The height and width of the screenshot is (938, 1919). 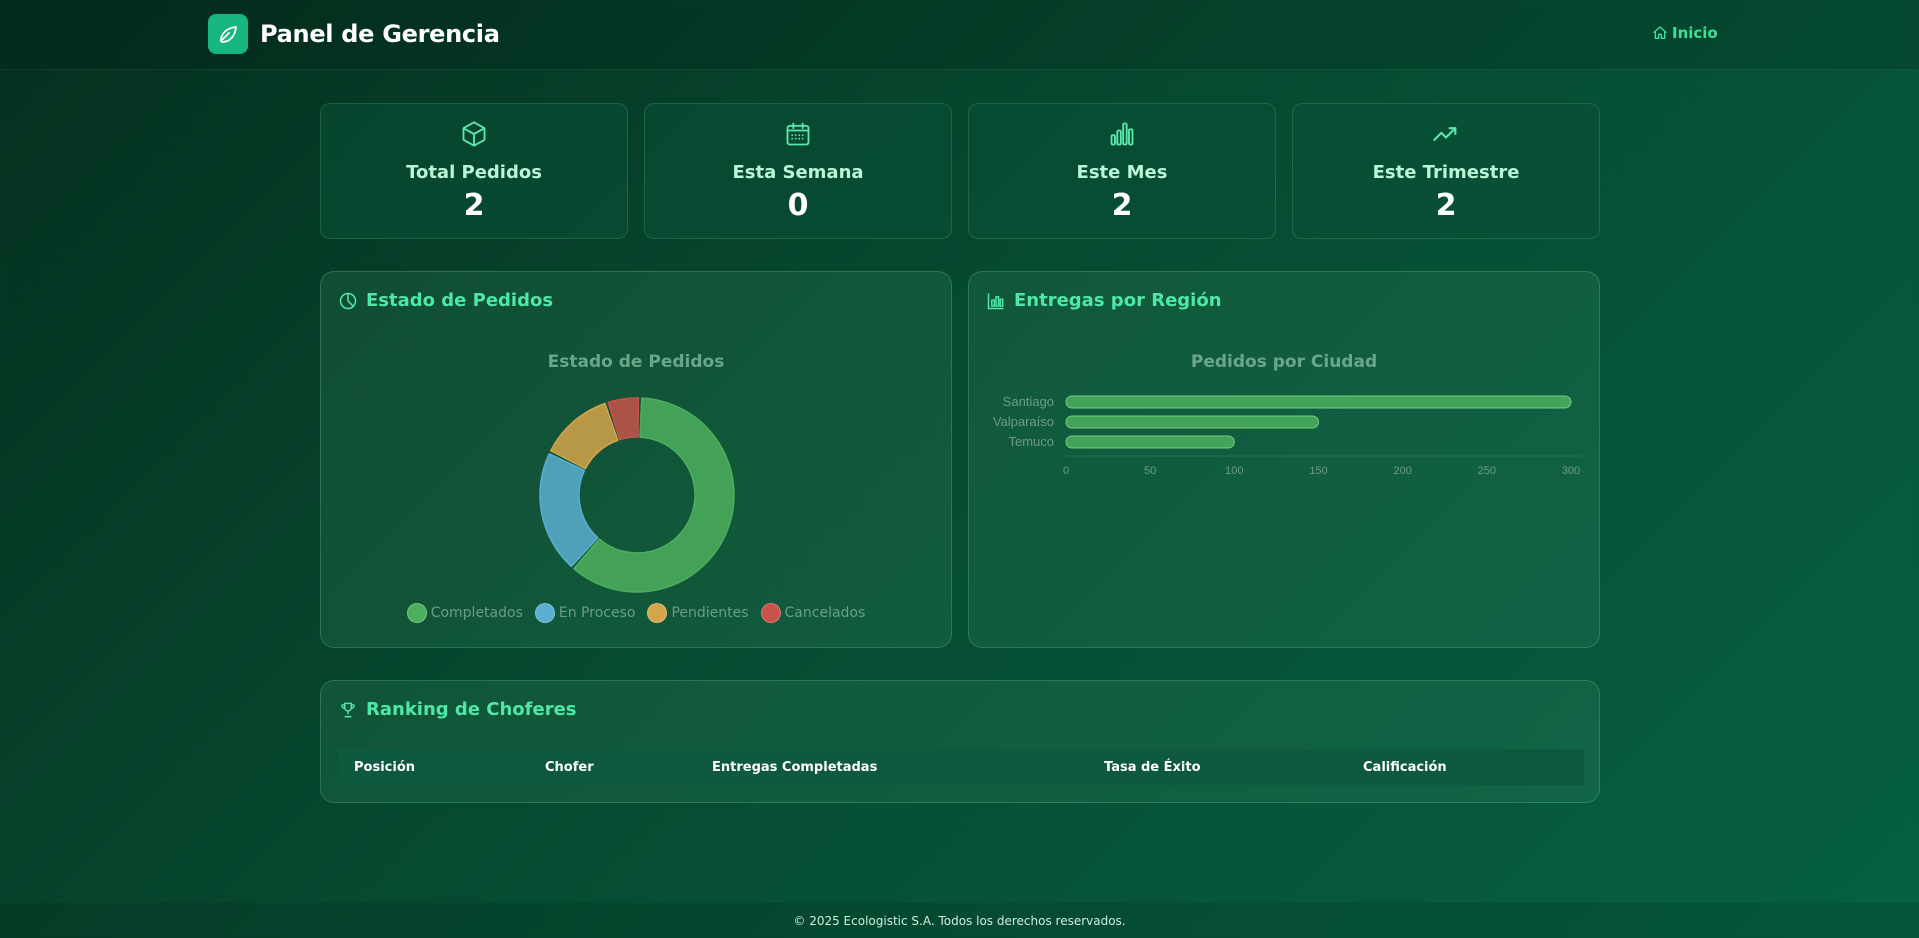 What do you see at coordinates (460, 300) in the screenshot?
I see `panel-title: Estado de Pedidos` at bounding box center [460, 300].